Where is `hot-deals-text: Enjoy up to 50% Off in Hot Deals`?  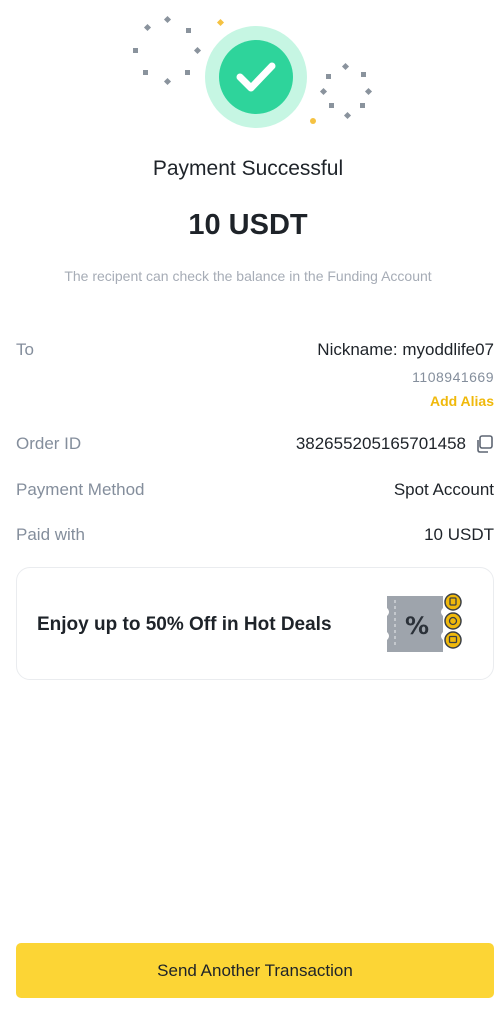
hot-deals-text: Enjoy up to 50% Off in Hot Deals is located at coordinates (184, 624).